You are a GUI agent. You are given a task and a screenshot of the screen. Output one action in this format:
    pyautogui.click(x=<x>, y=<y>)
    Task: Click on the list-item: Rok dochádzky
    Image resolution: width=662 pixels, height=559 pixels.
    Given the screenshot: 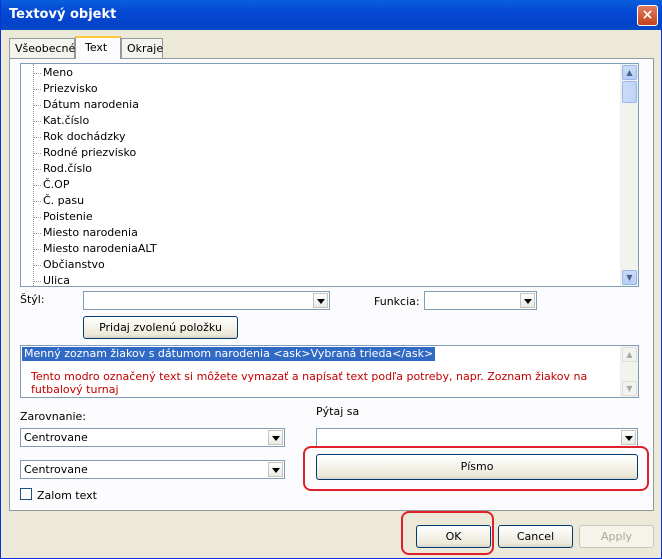 What is the action you would take?
    pyautogui.click(x=84, y=137)
    